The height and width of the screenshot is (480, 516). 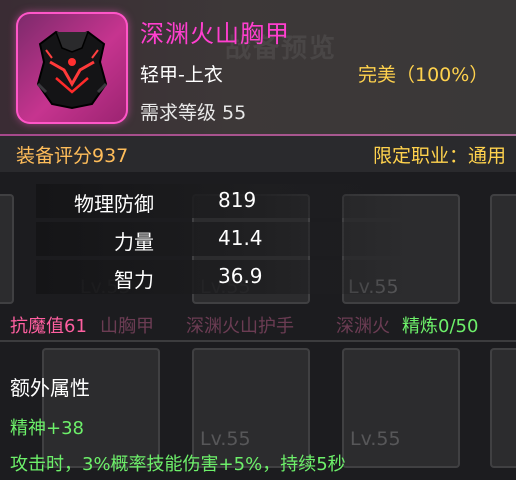 What do you see at coordinates (240, 276) in the screenshot?
I see `stat-value: 36.9` at bounding box center [240, 276].